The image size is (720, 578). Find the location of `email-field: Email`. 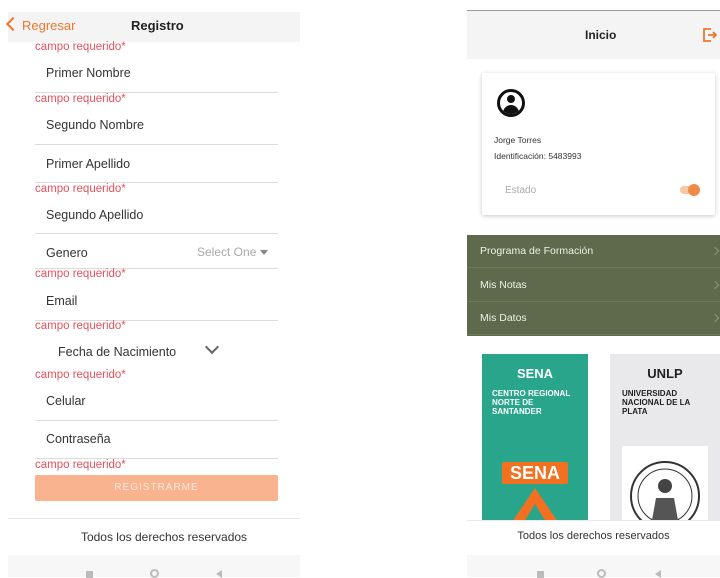

email-field: Email is located at coordinates (61, 301).